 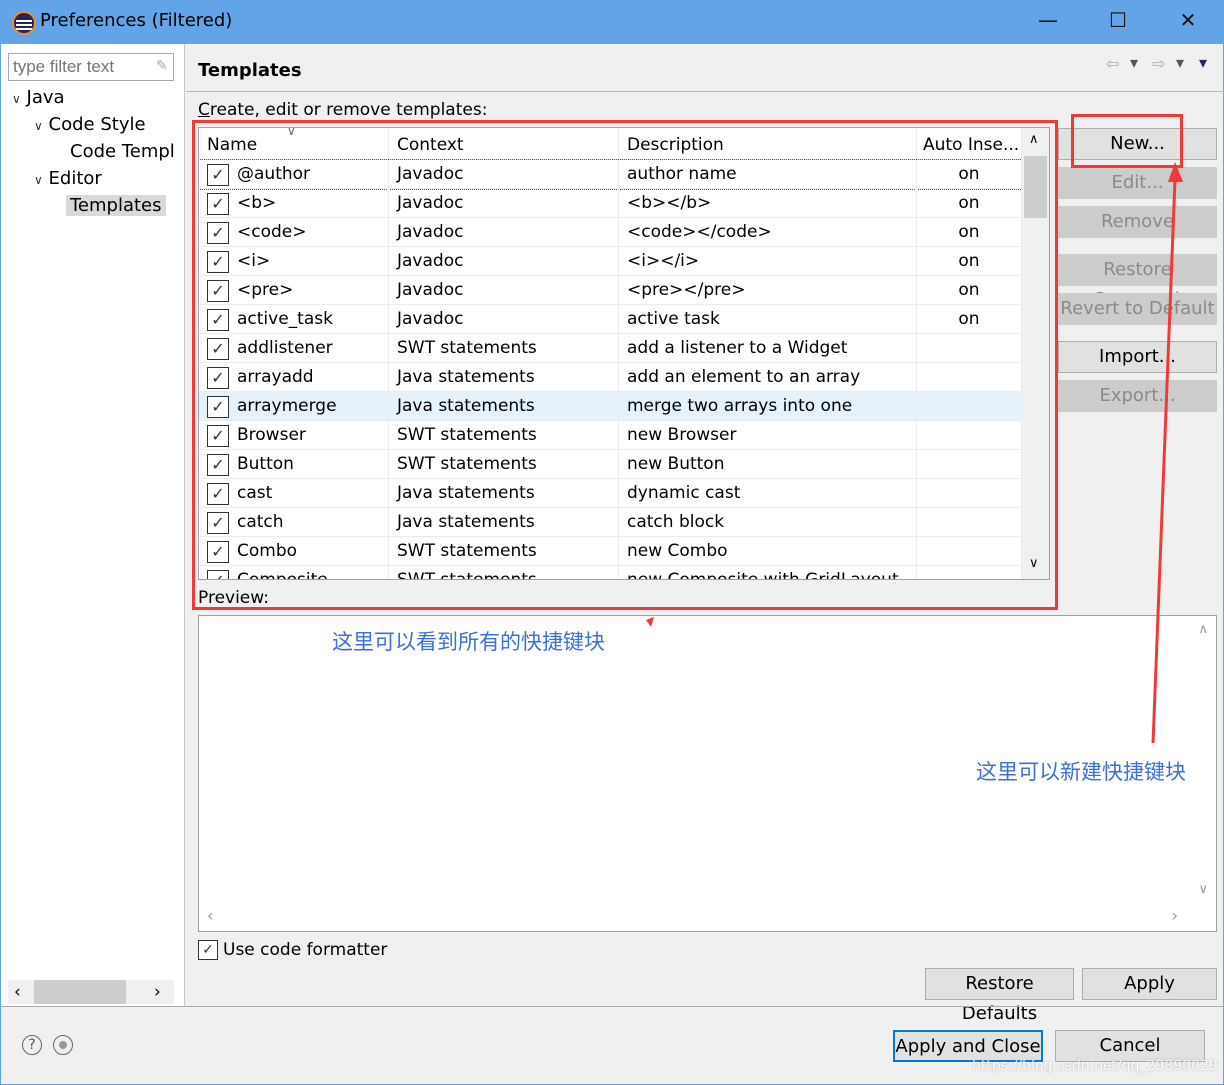 What do you see at coordinates (32, 1045) in the screenshot?
I see `help-icon: ?` at bounding box center [32, 1045].